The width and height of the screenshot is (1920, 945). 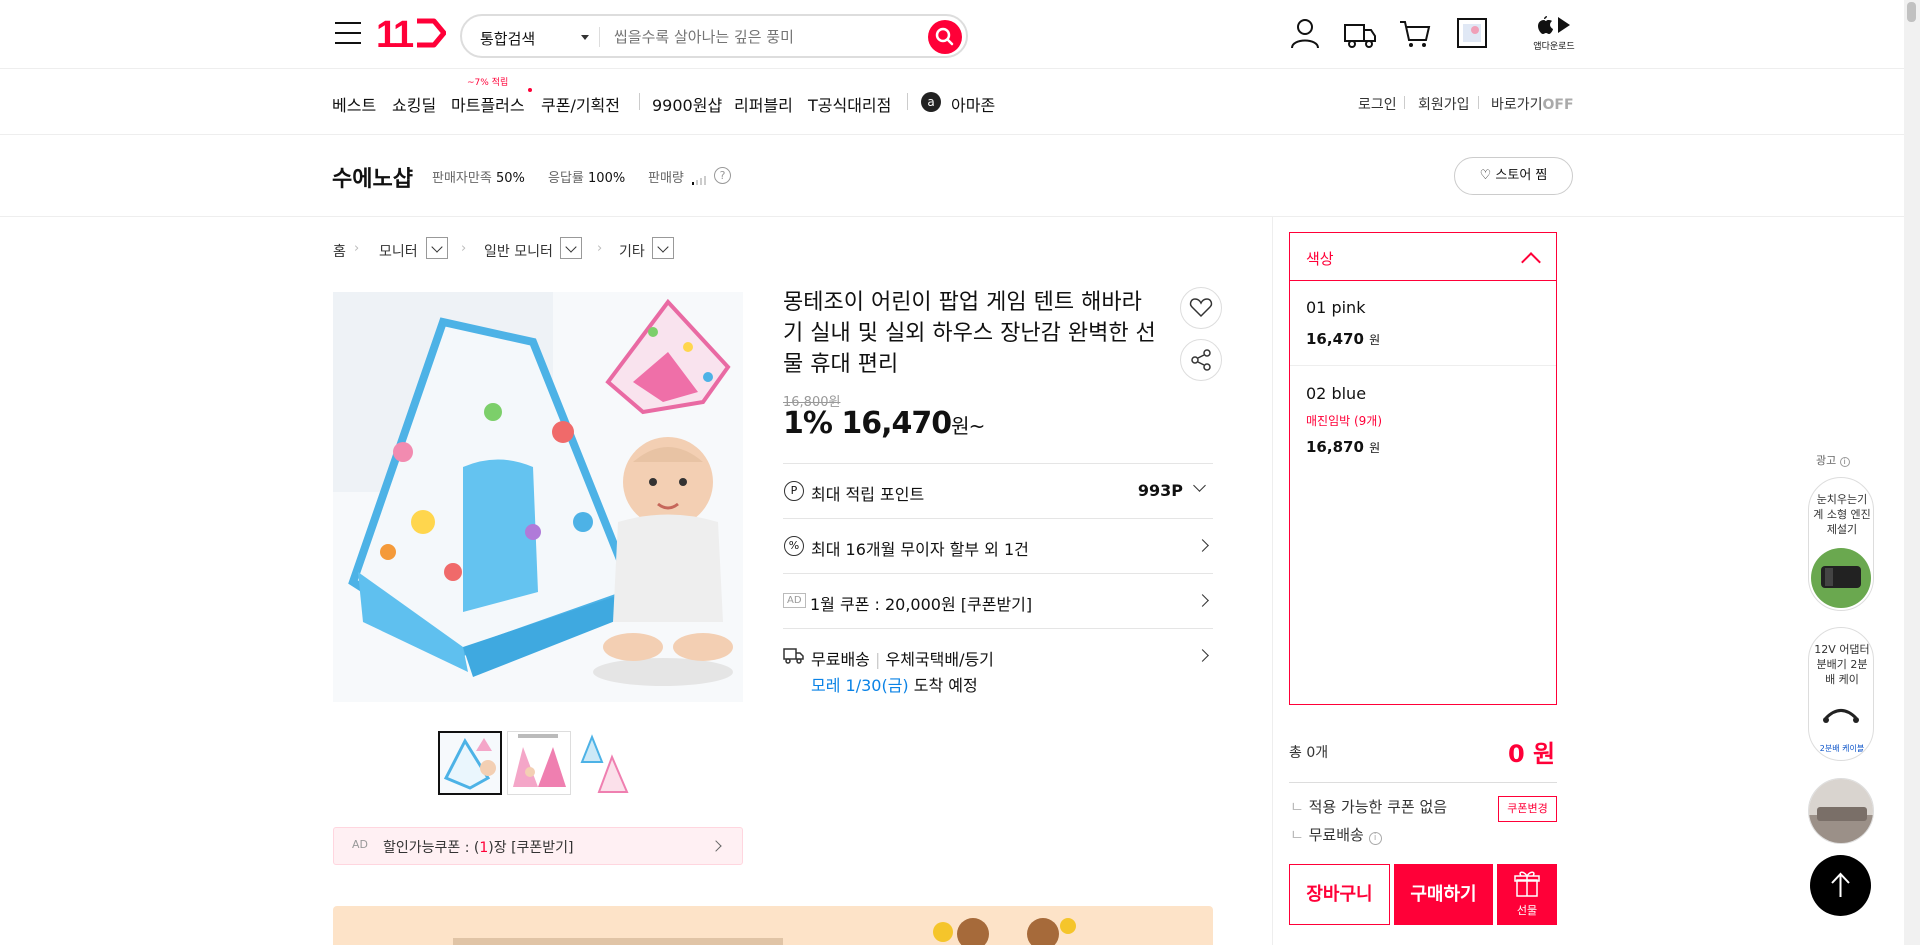 What do you see at coordinates (1521, 175) in the screenshot?
I see `store-follow-label: 스토어 찜` at bounding box center [1521, 175].